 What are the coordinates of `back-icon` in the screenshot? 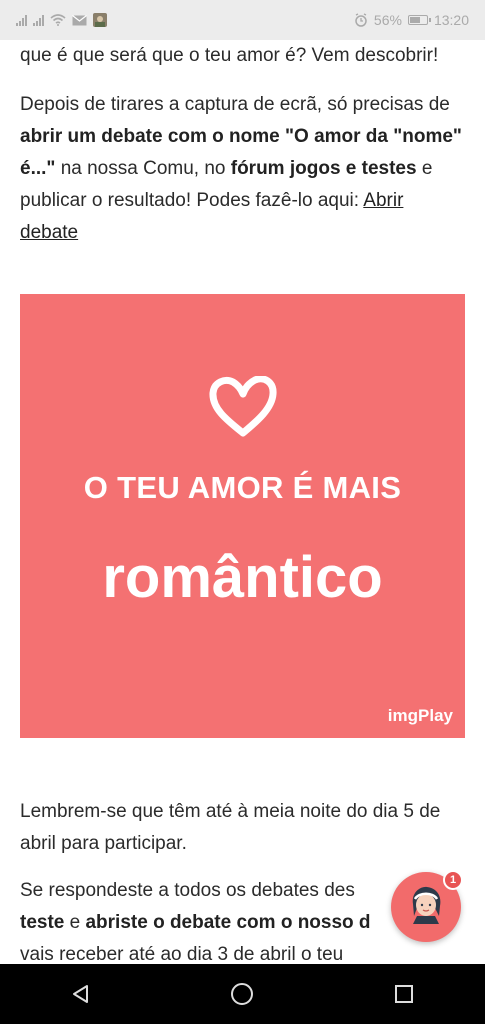 It's located at (80, 994).